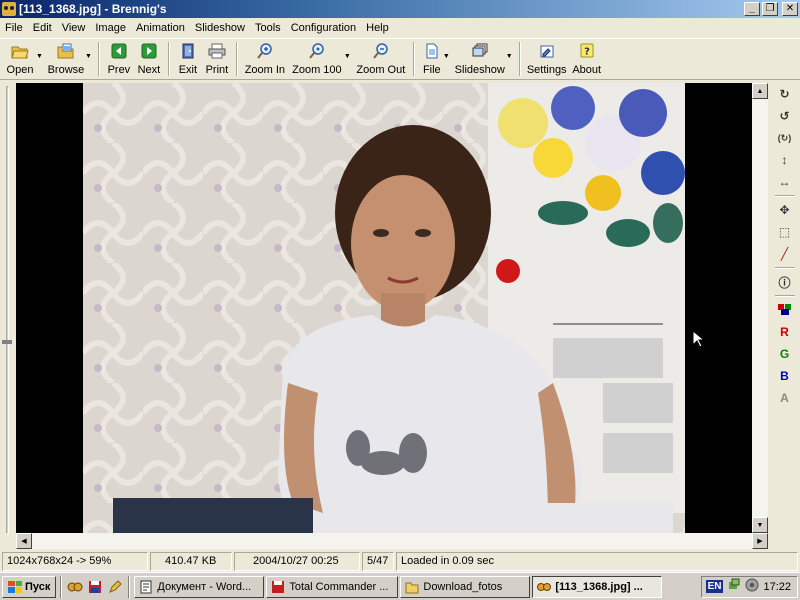 The image size is (800, 600). What do you see at coordinates (785, 94) in the screenshot?
I see `rotate-cw-icon: ↻` at bounding box center [785, 94].